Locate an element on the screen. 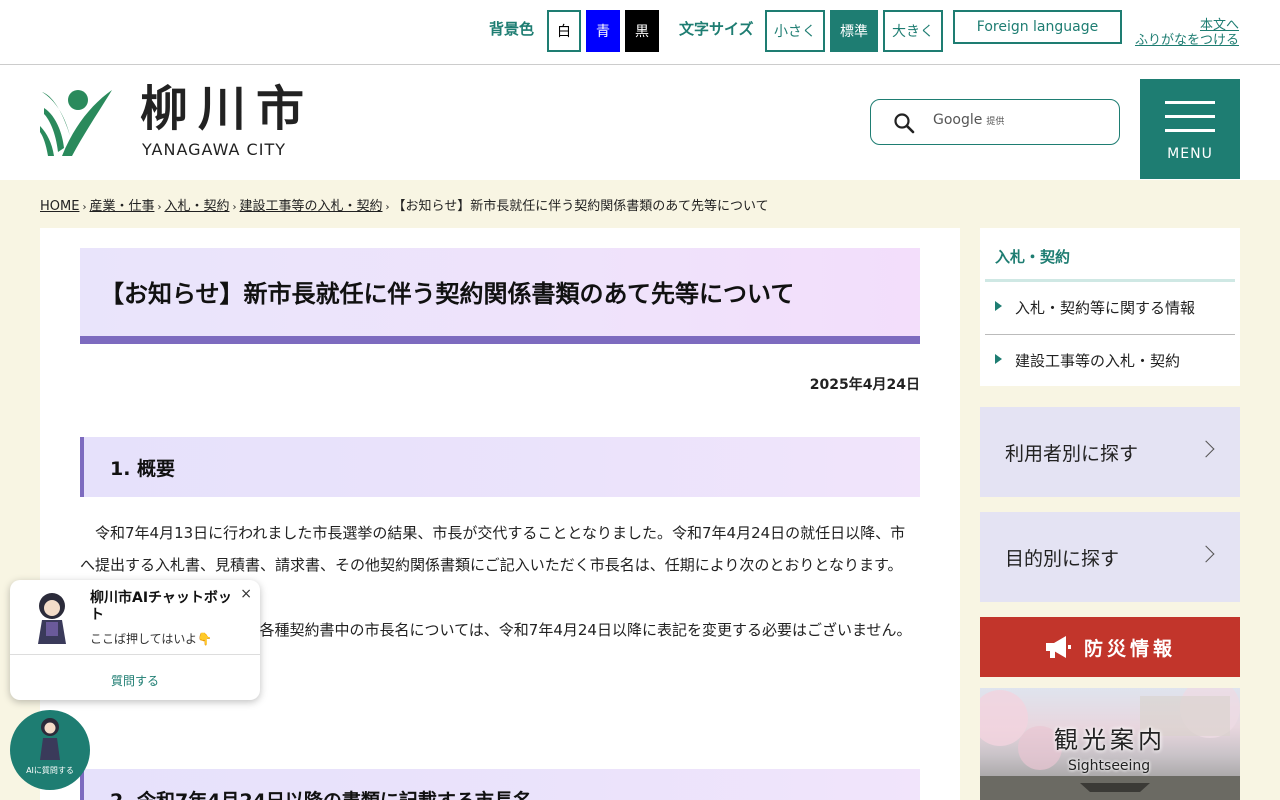  megaphone-icon is located at coordinates (1058, 647).